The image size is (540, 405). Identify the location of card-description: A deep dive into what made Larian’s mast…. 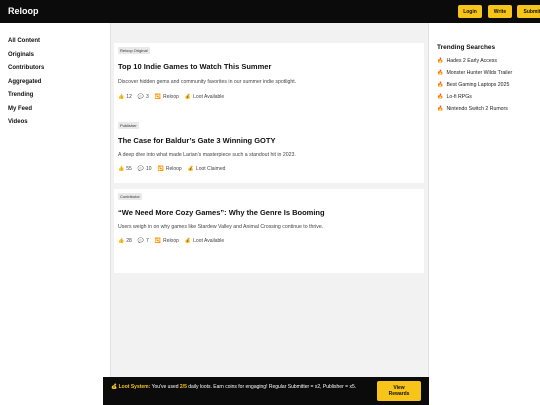
(207, 155).